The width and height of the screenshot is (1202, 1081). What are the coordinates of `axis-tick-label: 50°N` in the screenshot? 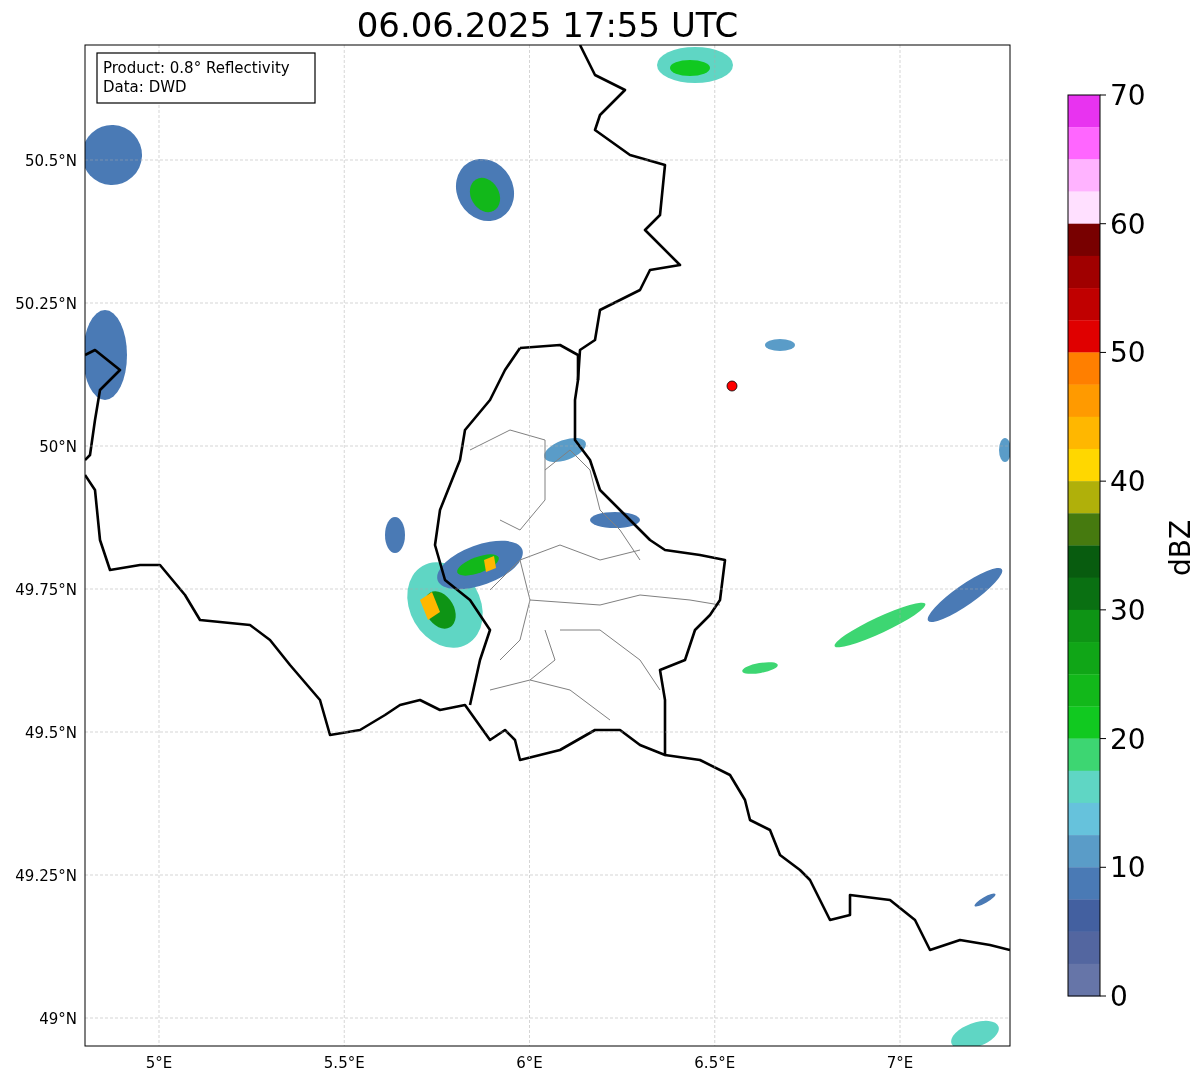 It's located at (58, 447).